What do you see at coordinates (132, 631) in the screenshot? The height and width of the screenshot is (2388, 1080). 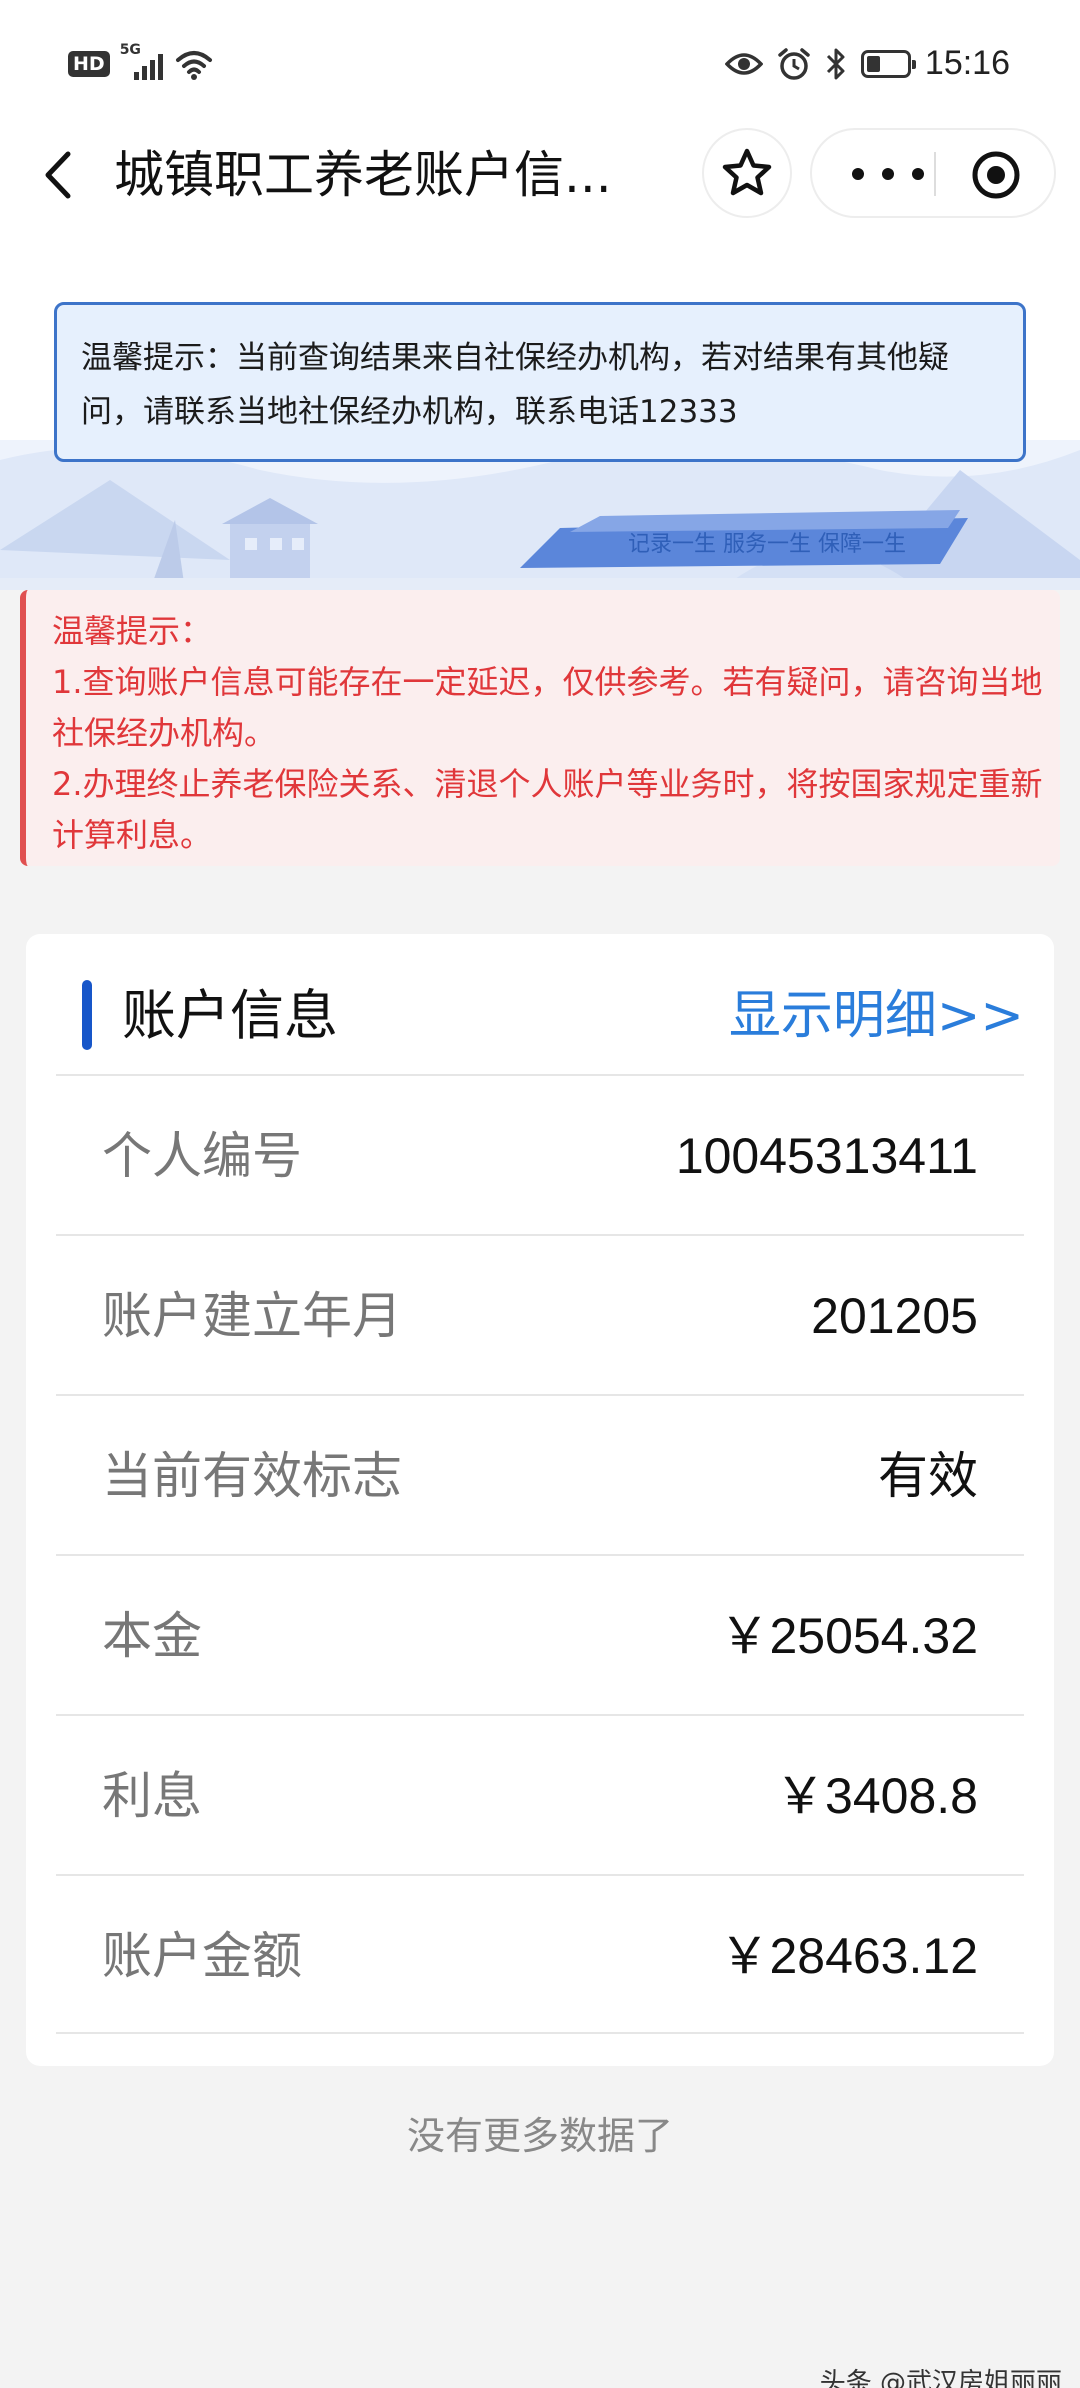 I see `warning-title: 温馨提示：` at bounding box center [132, 631].